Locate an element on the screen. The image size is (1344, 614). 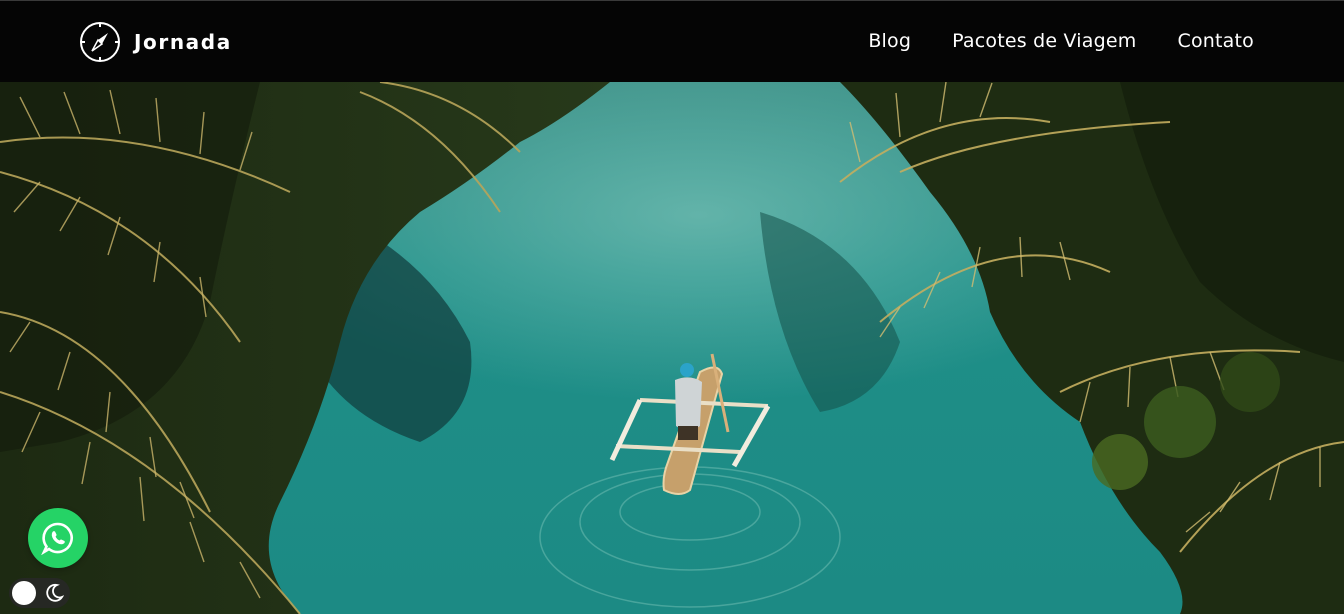
brand-name: Jornada is located at coordinates (183, 42).